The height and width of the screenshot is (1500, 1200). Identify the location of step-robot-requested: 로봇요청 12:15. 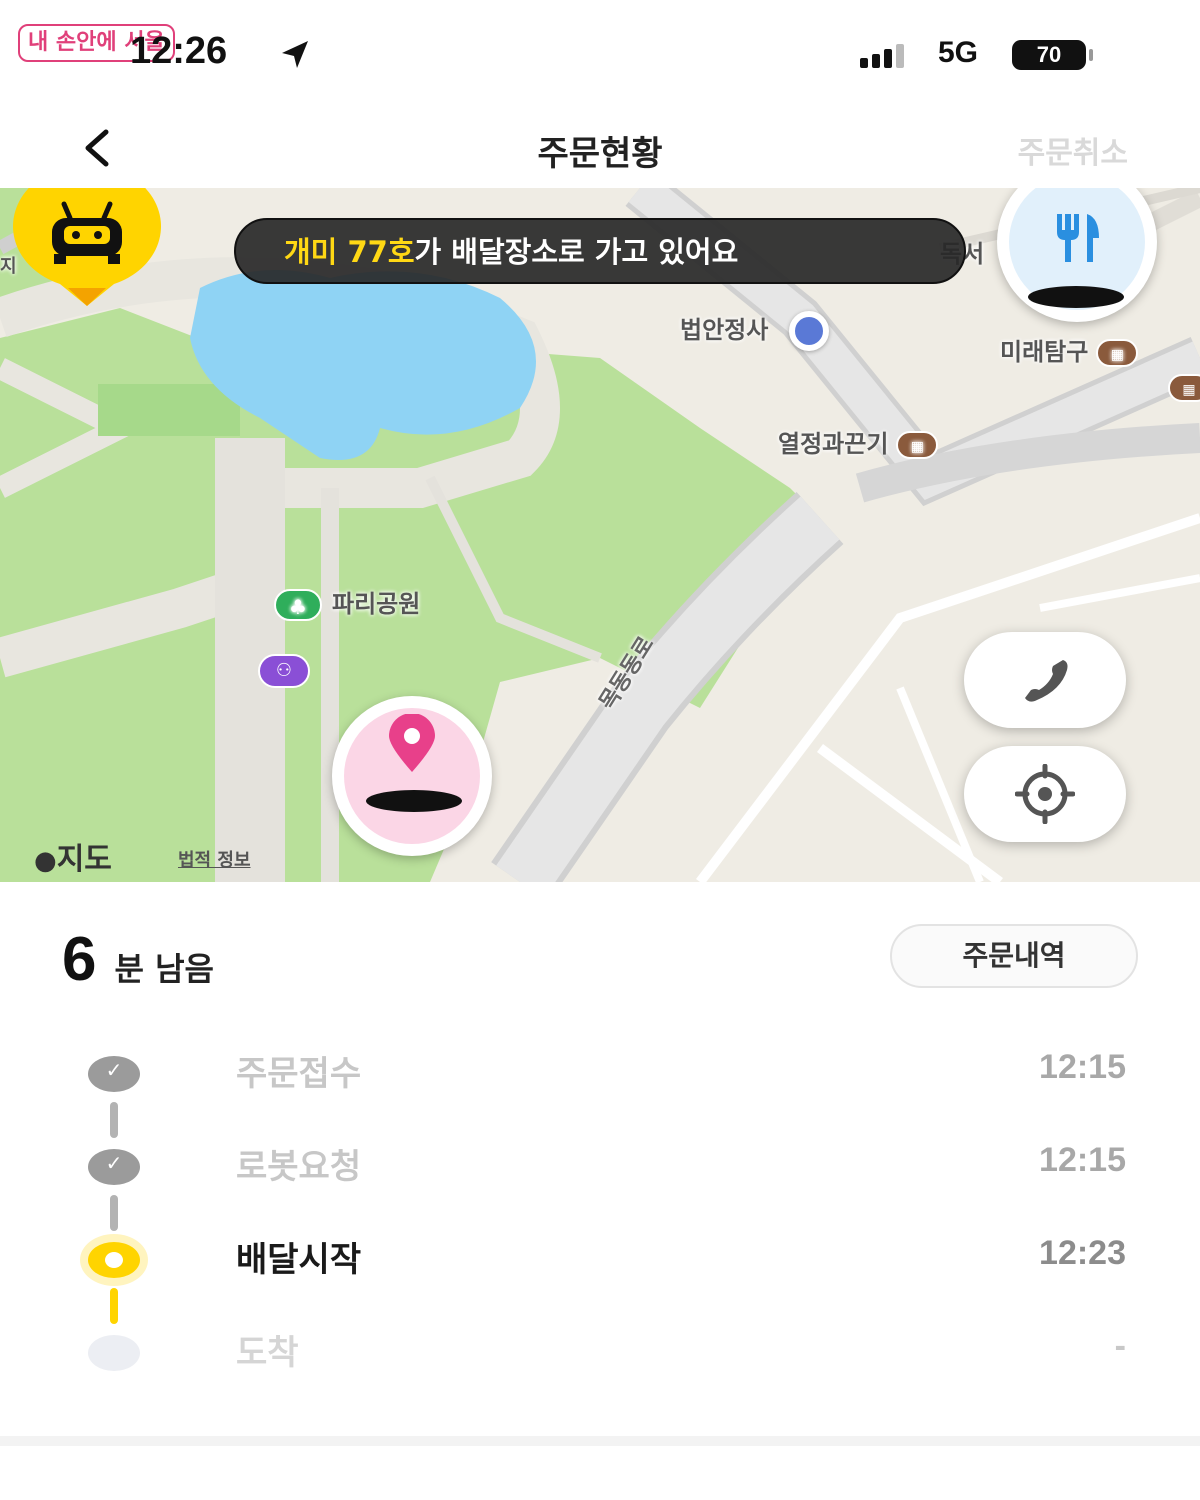
(600, 1163).